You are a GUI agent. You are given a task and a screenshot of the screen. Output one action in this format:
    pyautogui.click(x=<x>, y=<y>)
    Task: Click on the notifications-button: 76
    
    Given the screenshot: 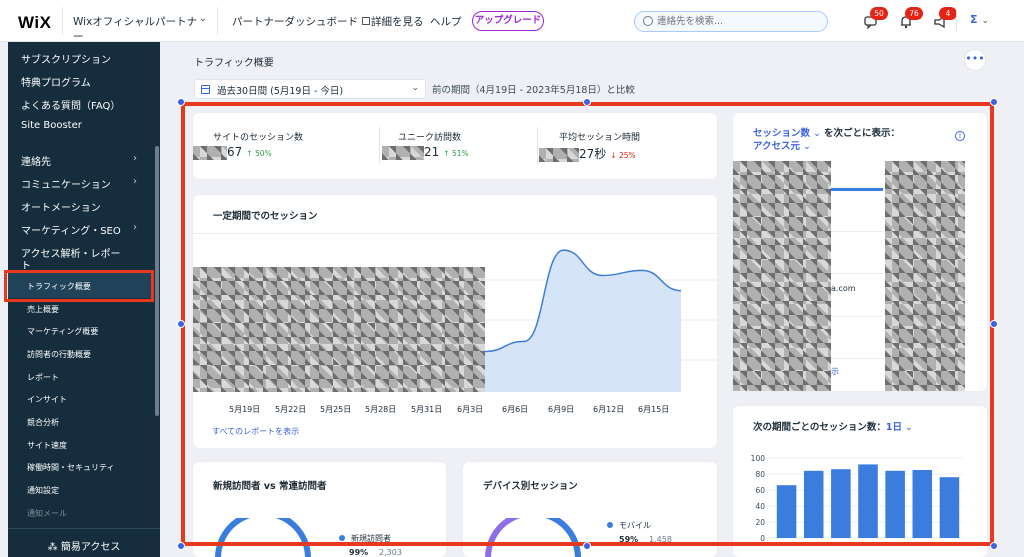 What is the action you would take?
    pyautogui.click(x=911, y=18)
    